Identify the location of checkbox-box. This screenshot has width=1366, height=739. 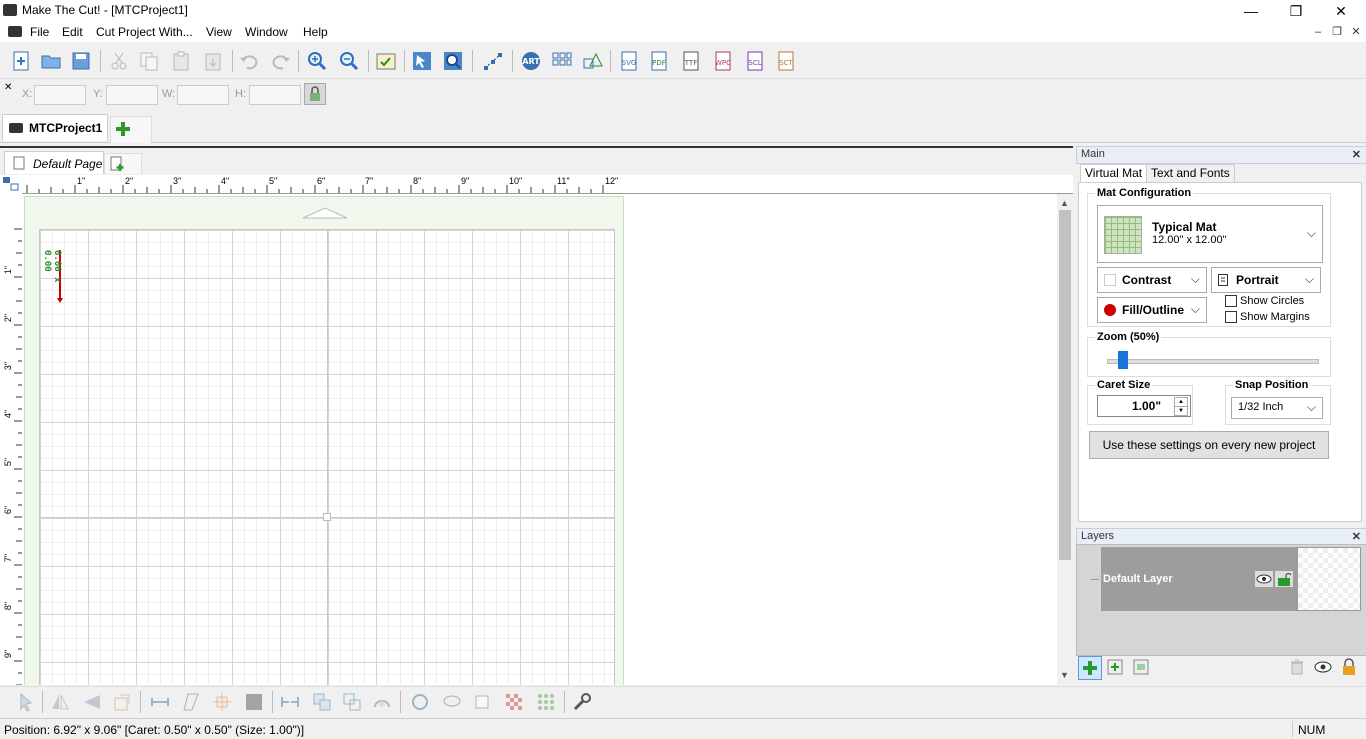
(1231, 301).